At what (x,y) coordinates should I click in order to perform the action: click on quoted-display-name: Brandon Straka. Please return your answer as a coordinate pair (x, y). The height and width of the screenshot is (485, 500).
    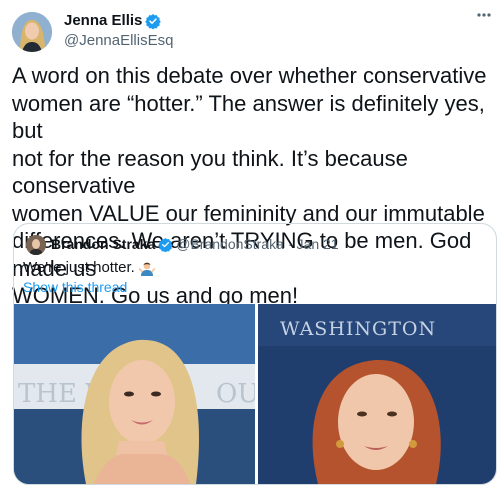
    Looking at the image, I should click on (103, 244).